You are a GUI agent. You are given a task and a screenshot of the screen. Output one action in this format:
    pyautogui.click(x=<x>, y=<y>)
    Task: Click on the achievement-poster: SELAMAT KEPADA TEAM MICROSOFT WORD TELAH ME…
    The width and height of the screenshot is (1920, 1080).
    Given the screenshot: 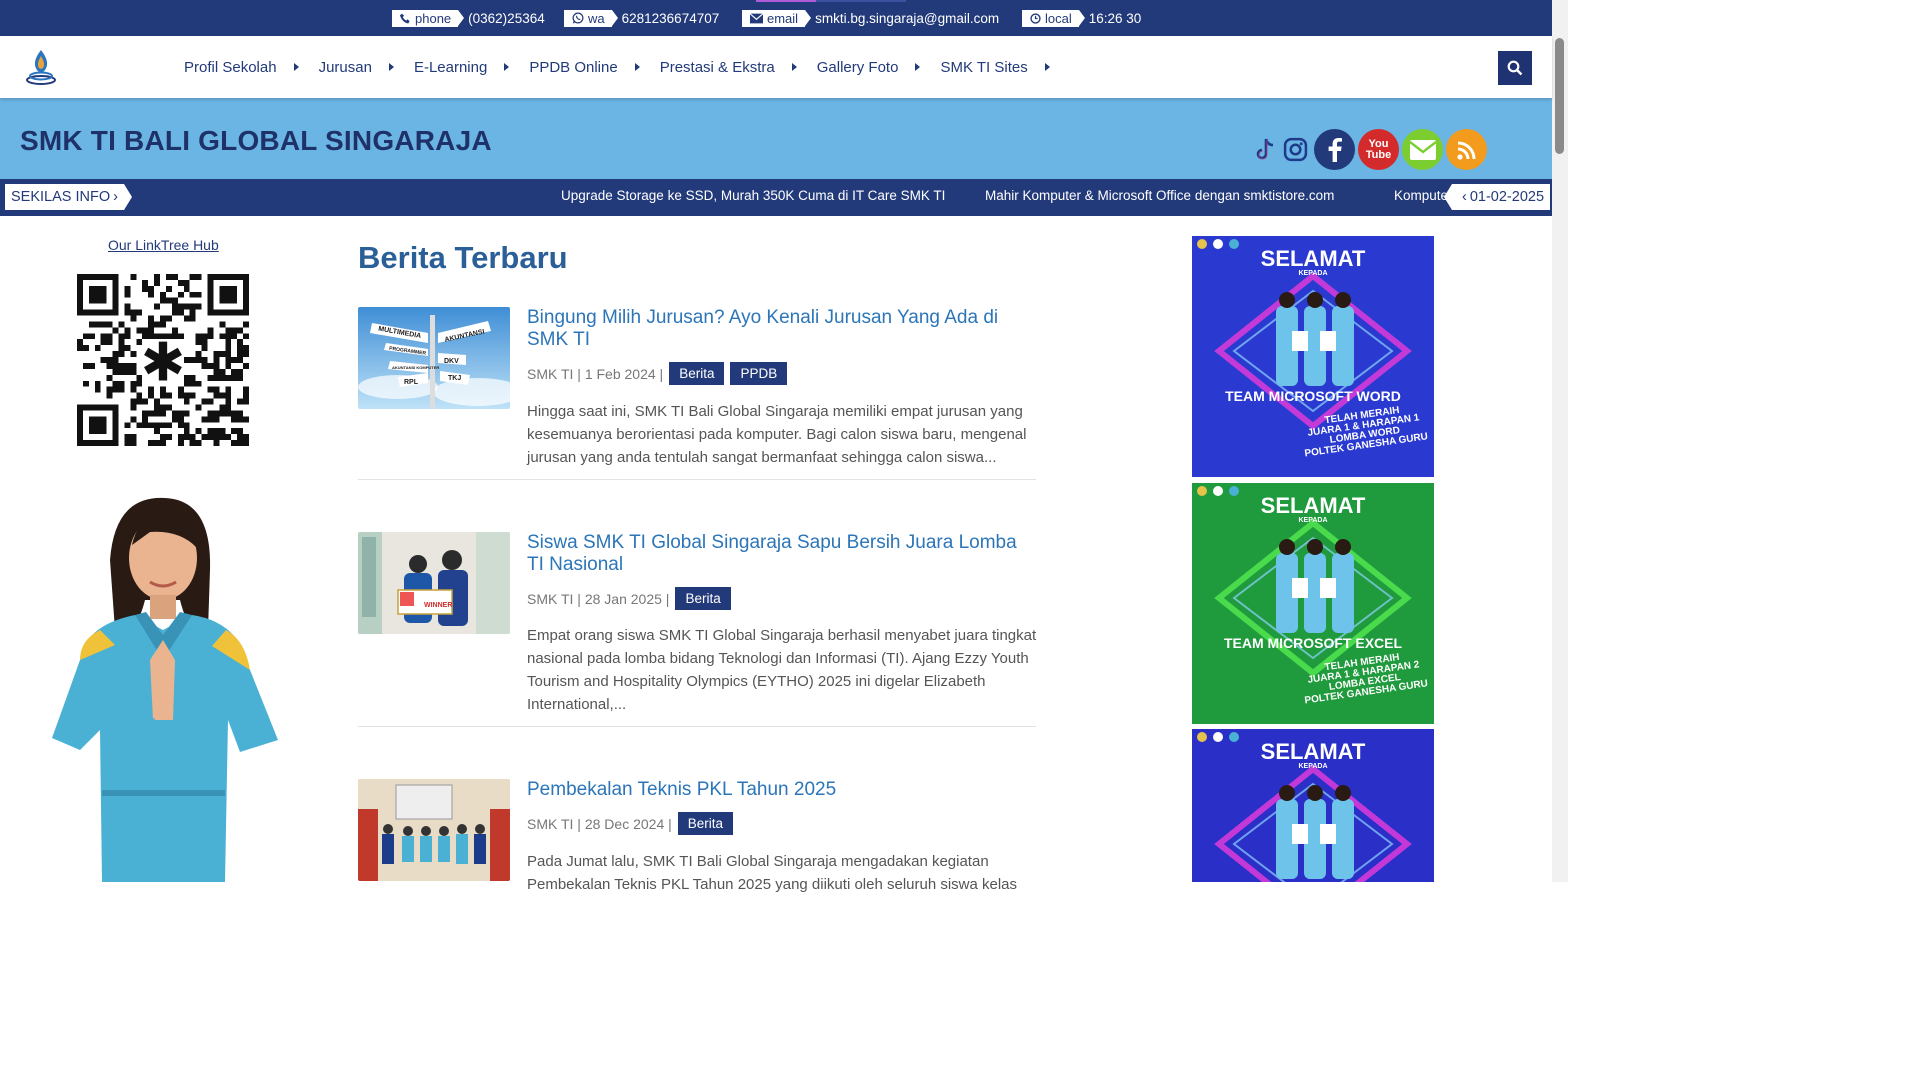 What is the action you would take?
    pyautogui.click(x=1313, y=356)
    